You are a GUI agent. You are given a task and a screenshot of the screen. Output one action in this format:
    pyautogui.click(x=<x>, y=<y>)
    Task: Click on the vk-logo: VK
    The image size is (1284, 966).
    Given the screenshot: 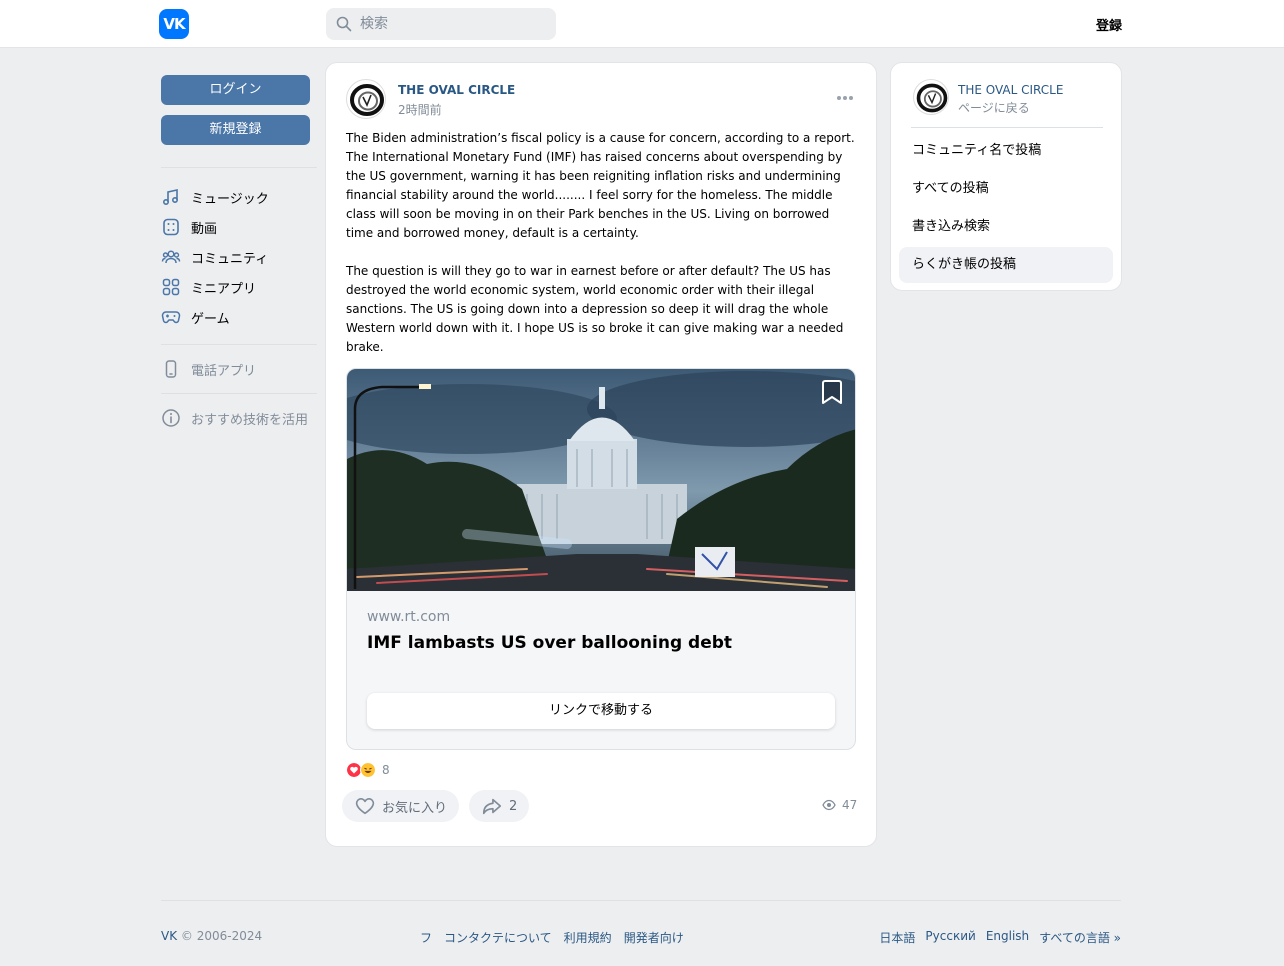 What is the action you would take?
    pyautogui.click(x=174, y=24)
    